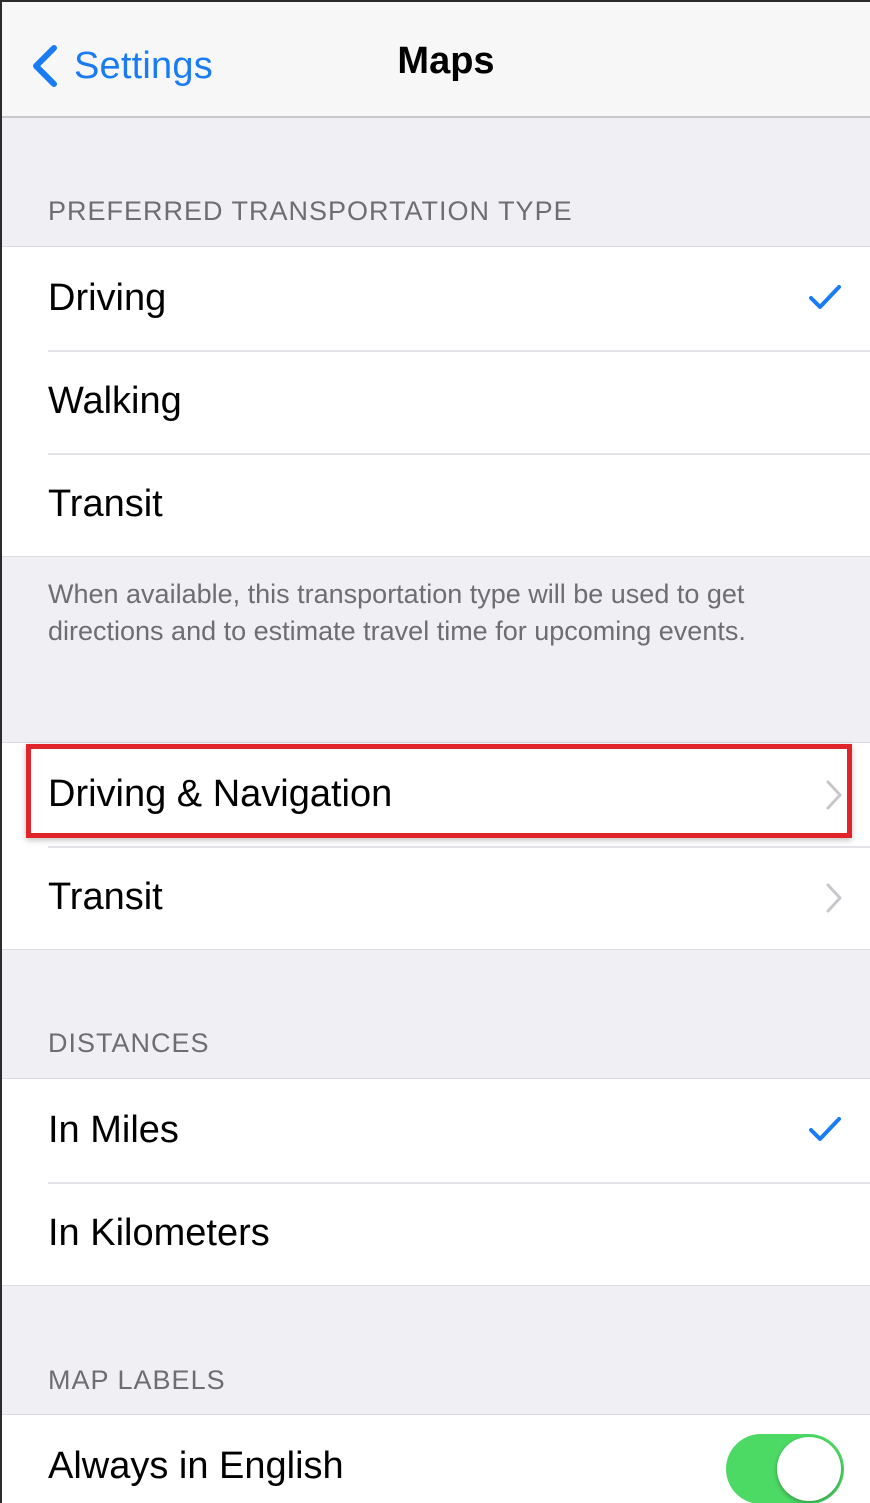 The image size is (870, 1503). Describe the element at coordinates (107, 298) in the screenshot. I see `option-label: Driving` at that location.